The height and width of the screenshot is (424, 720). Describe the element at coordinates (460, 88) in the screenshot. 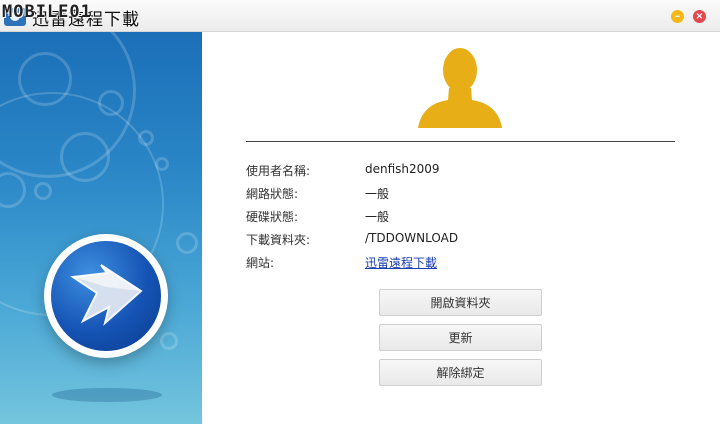

I see `user-silhouette-icon` at that location.